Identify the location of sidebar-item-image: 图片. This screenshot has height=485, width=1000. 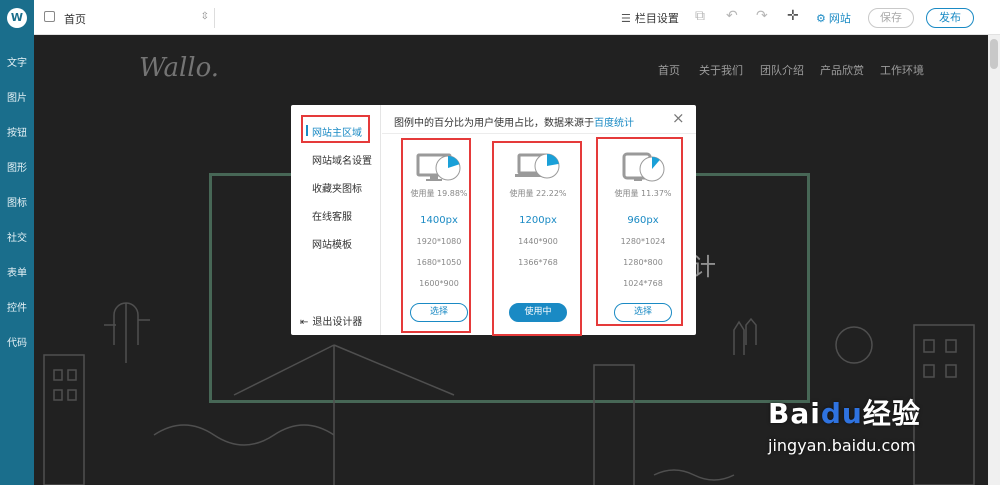
(17, 96).